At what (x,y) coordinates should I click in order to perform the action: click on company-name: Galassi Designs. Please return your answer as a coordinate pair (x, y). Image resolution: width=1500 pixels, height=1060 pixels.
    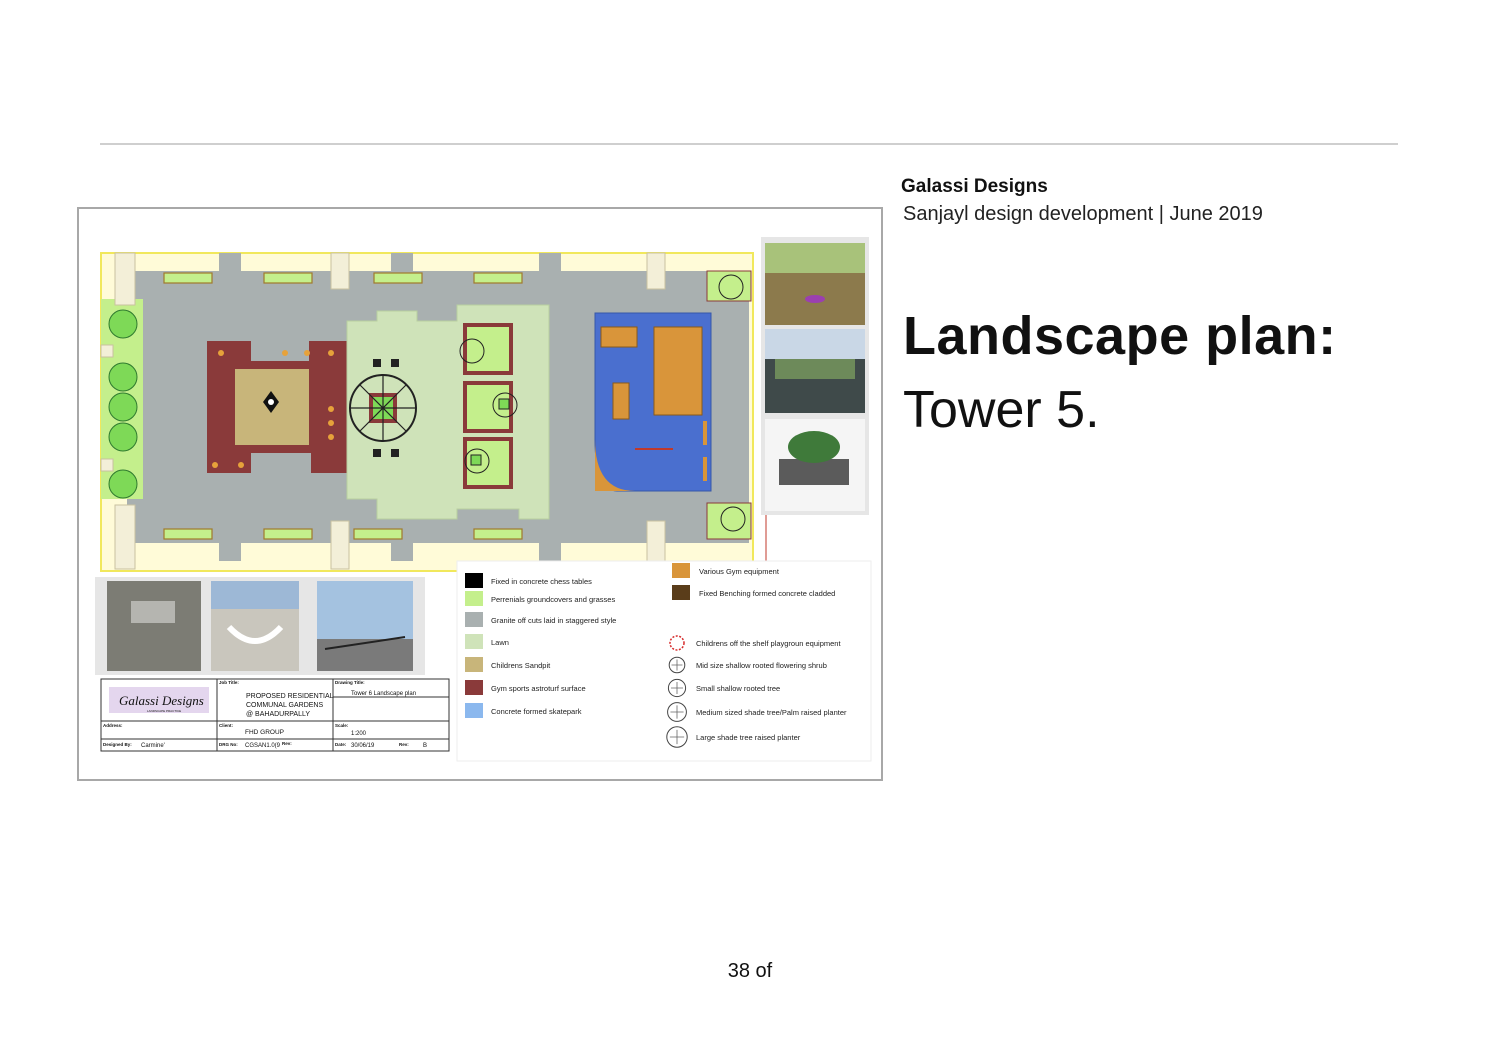
    Looking at the image, I should click on (974, 186).